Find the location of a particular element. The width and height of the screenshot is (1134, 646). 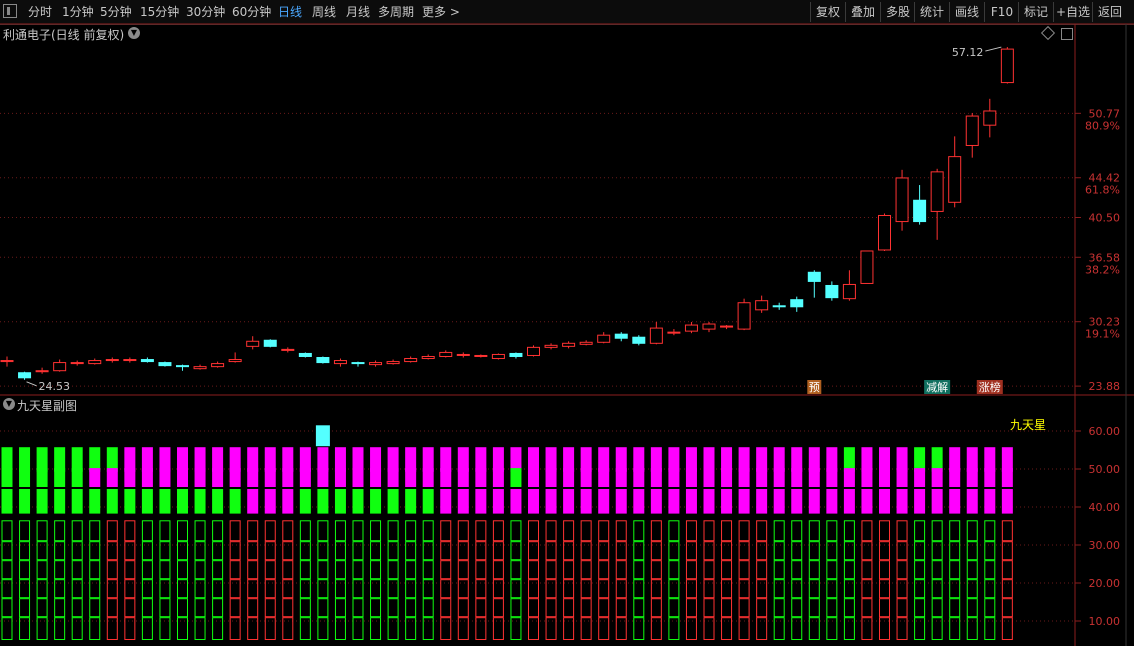

price-tick-label: 40.50 is located at coordinates (1105, 218).